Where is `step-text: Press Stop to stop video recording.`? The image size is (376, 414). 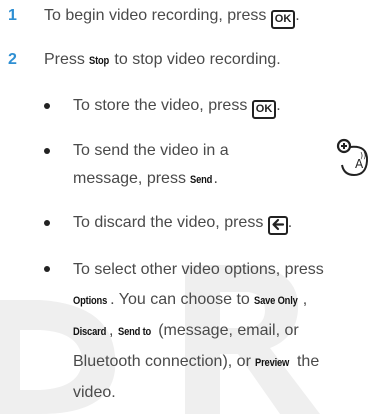 step-text: Press Stop to stop video recording. is located at coordinates (162, 60).